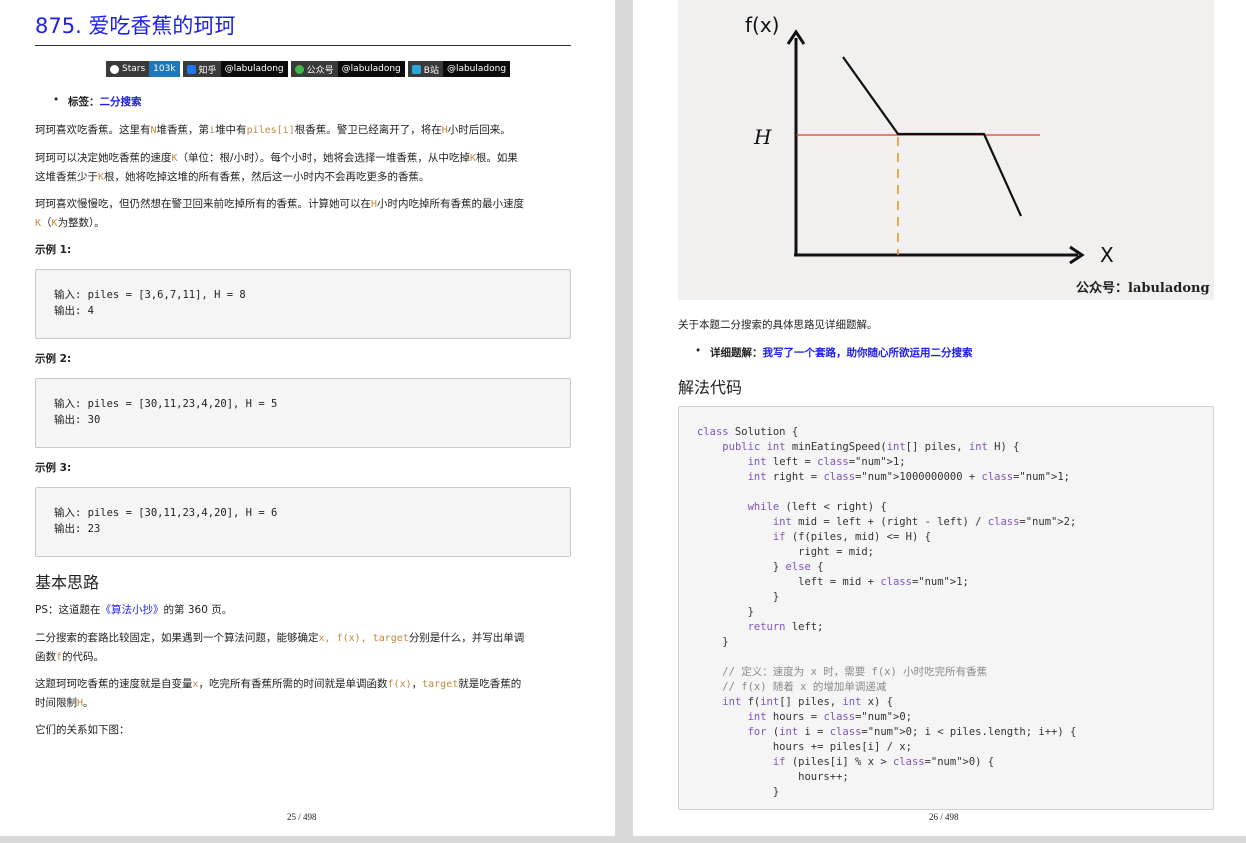 The height and width of the screenshot is (843, 1246). Describe the element at coordinates (829, 717) in the screenshot. I see `code-line: int hours = class="num">0;` at that location.